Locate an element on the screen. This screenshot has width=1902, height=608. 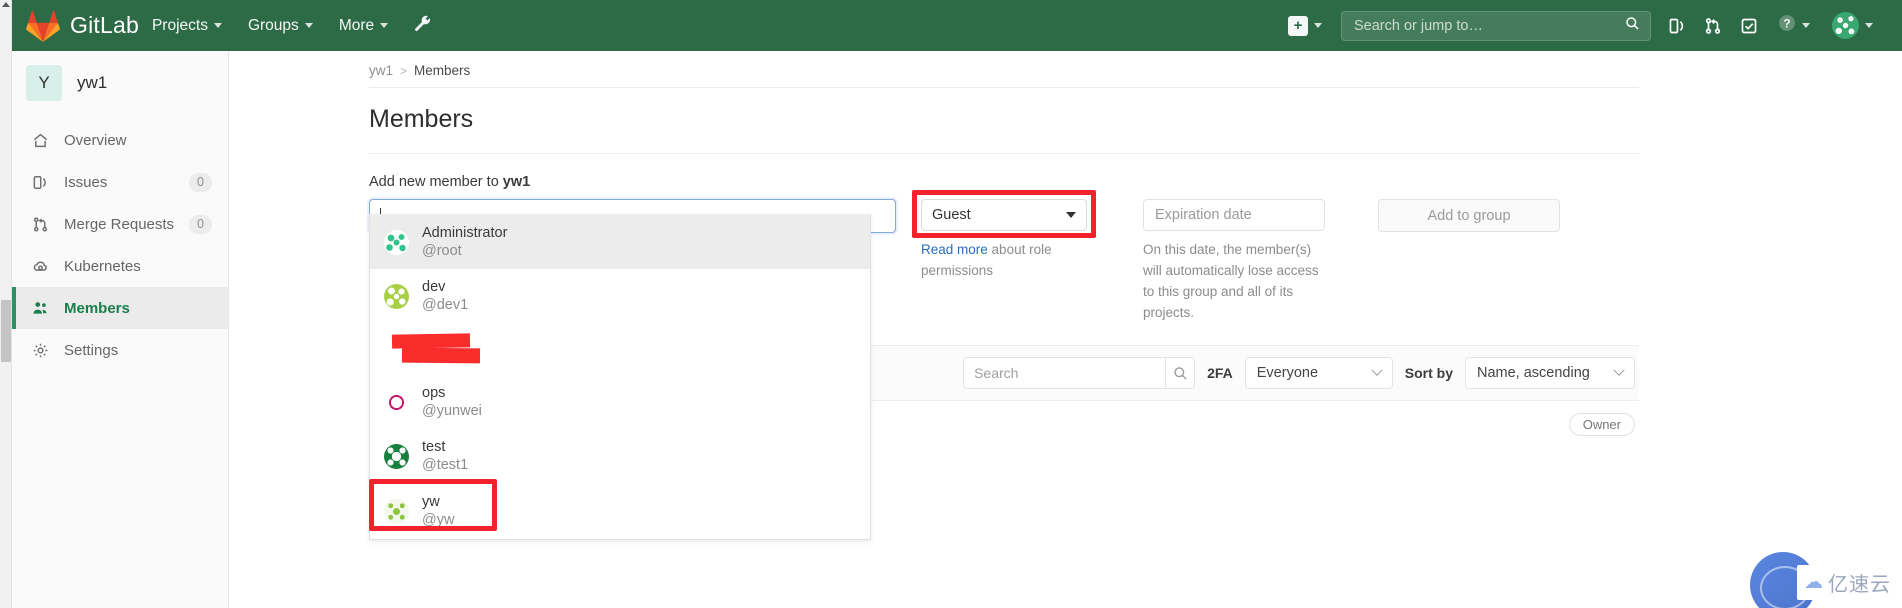
status-badge: Owner is located at coordinates (1601, 424).